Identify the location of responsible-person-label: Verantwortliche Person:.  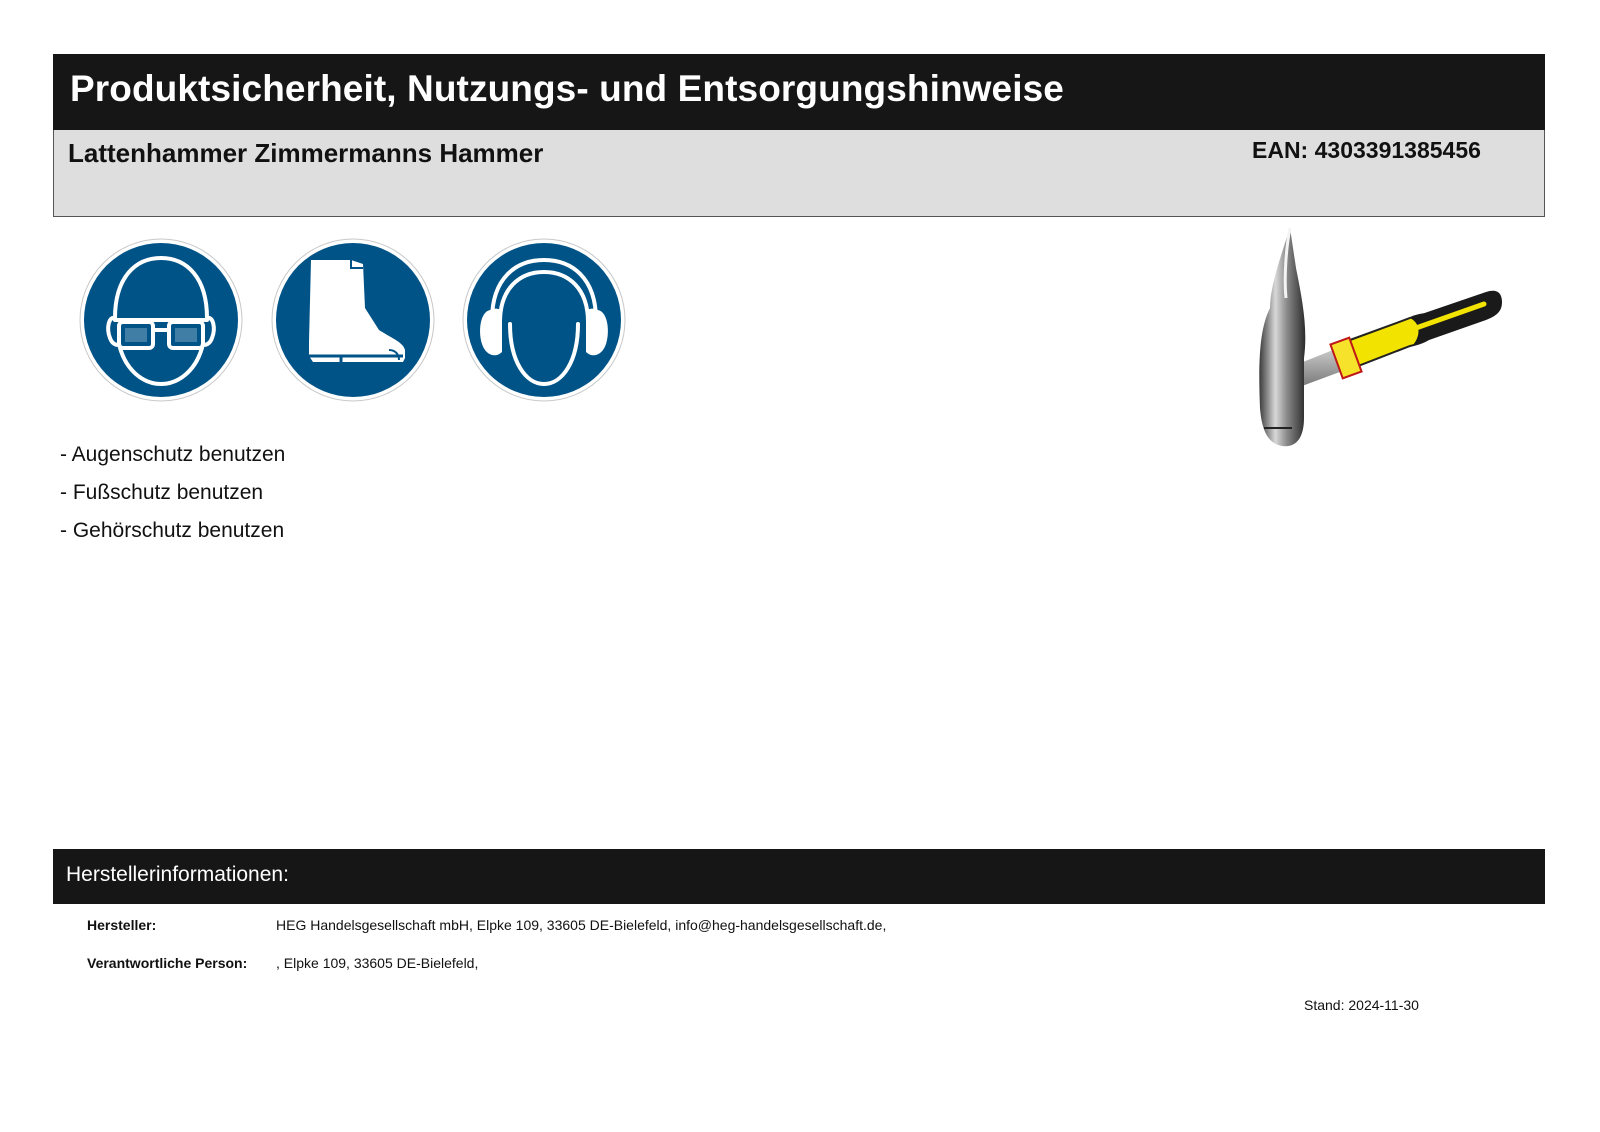
(167, 963).